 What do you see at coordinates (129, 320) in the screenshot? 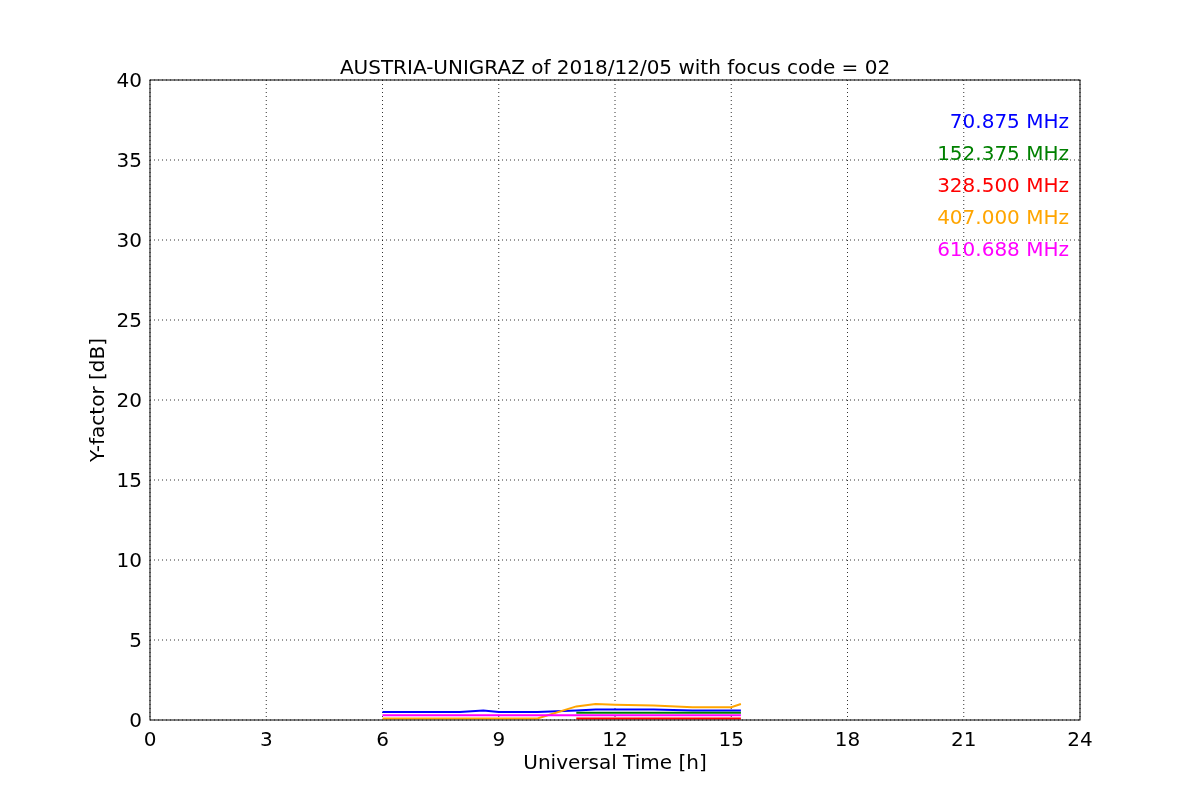
I see `y-tick-label: 25` at bounding box center [129, 320].